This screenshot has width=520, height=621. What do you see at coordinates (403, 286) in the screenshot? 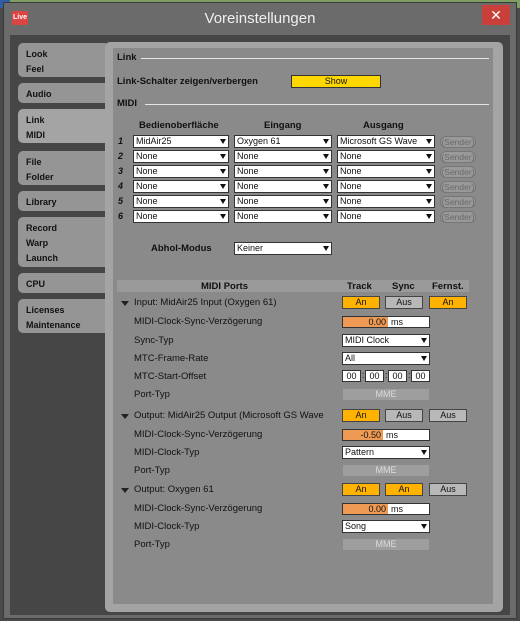
I see `col-header-sync: Sync` at bounding box center [403, 286].